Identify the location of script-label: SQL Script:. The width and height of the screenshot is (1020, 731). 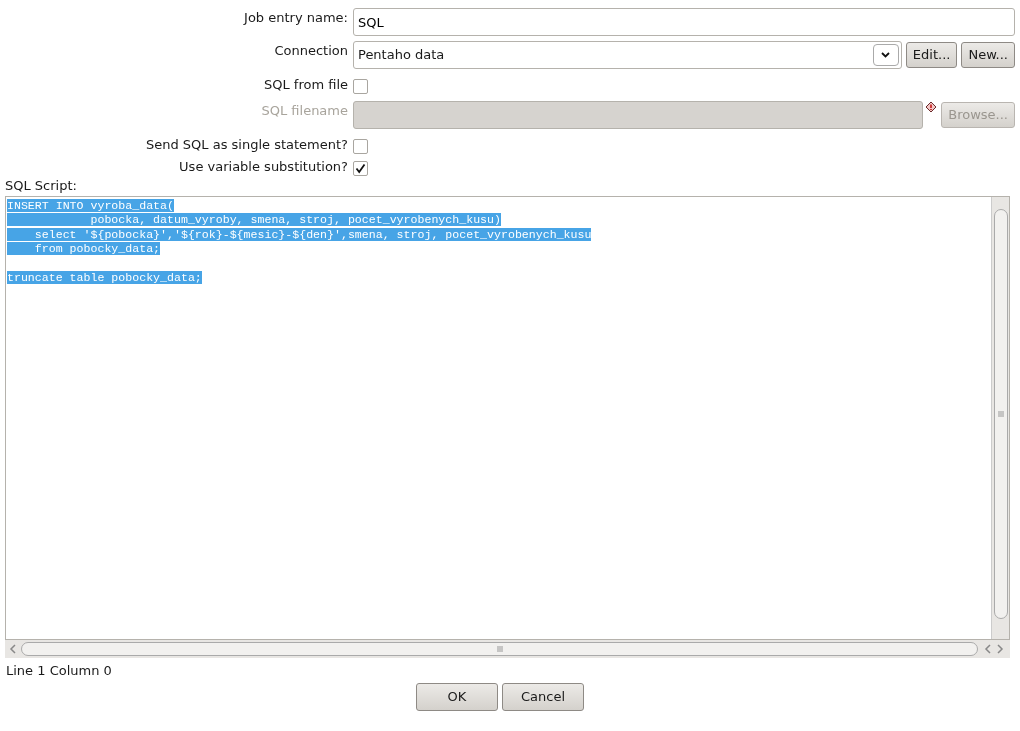
(41, 185).